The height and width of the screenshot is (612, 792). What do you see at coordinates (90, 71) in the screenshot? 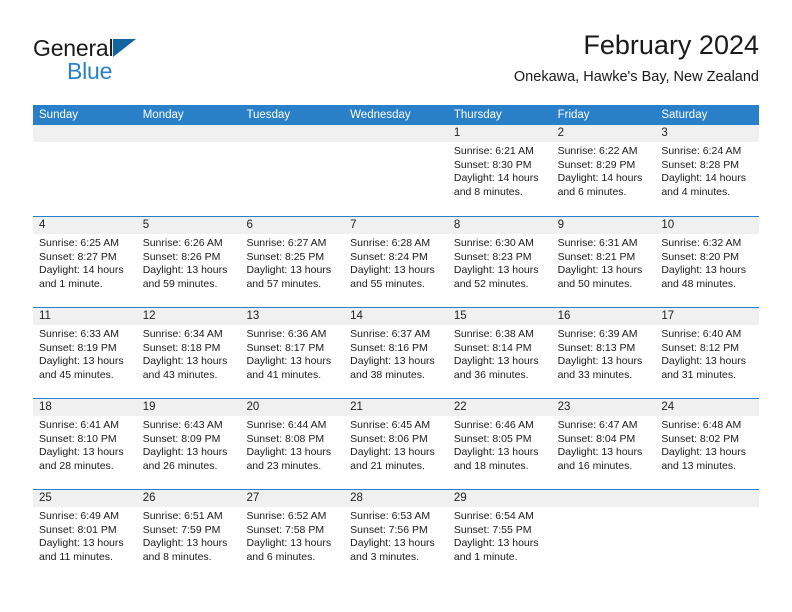
I see `brand-name-blue: Blue` at bounding box center [90, 71].